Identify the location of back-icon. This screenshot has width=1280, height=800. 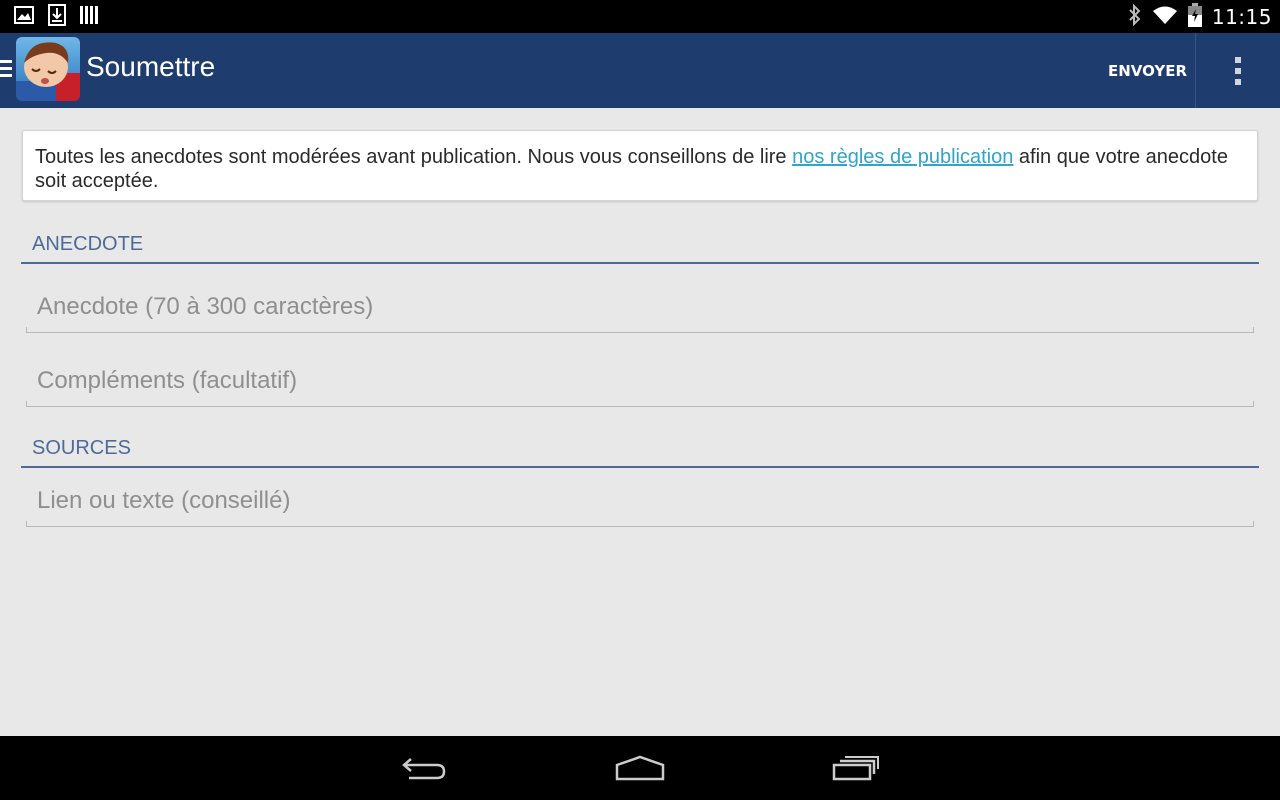
(424, 769).